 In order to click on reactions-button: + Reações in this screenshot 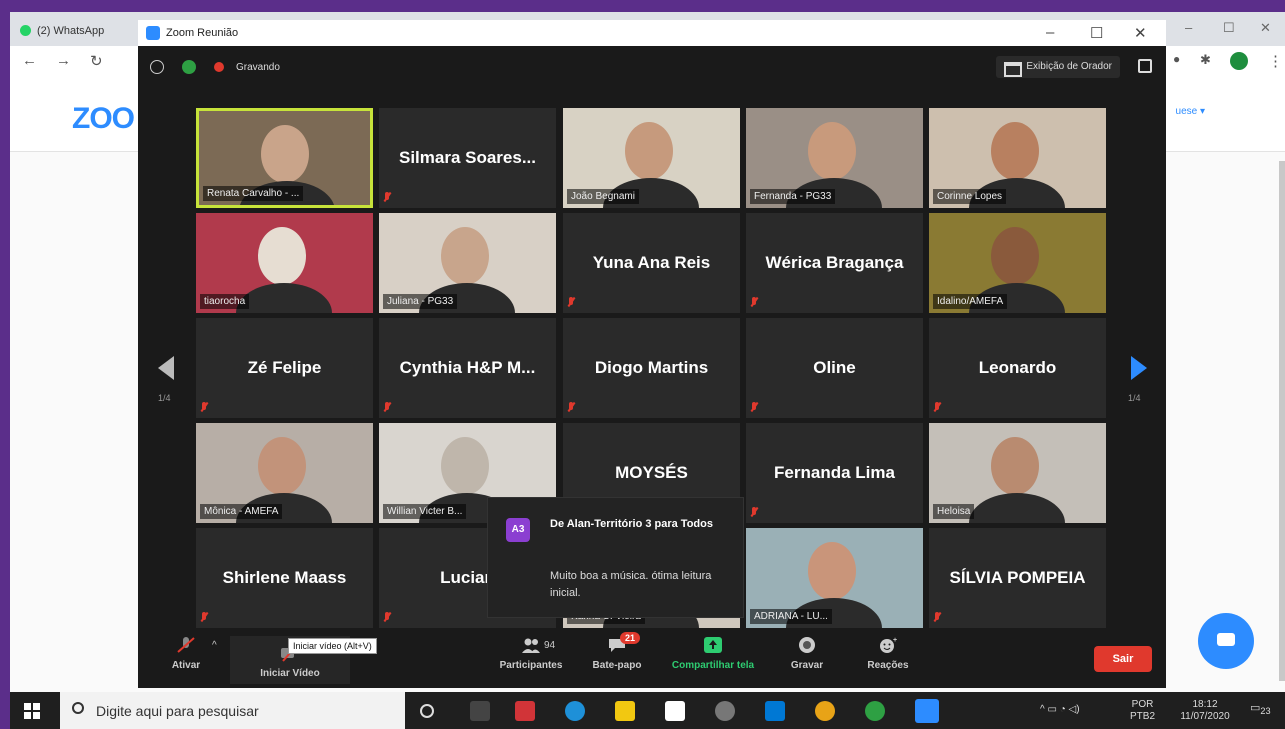, I will do `click(888, 653)`.